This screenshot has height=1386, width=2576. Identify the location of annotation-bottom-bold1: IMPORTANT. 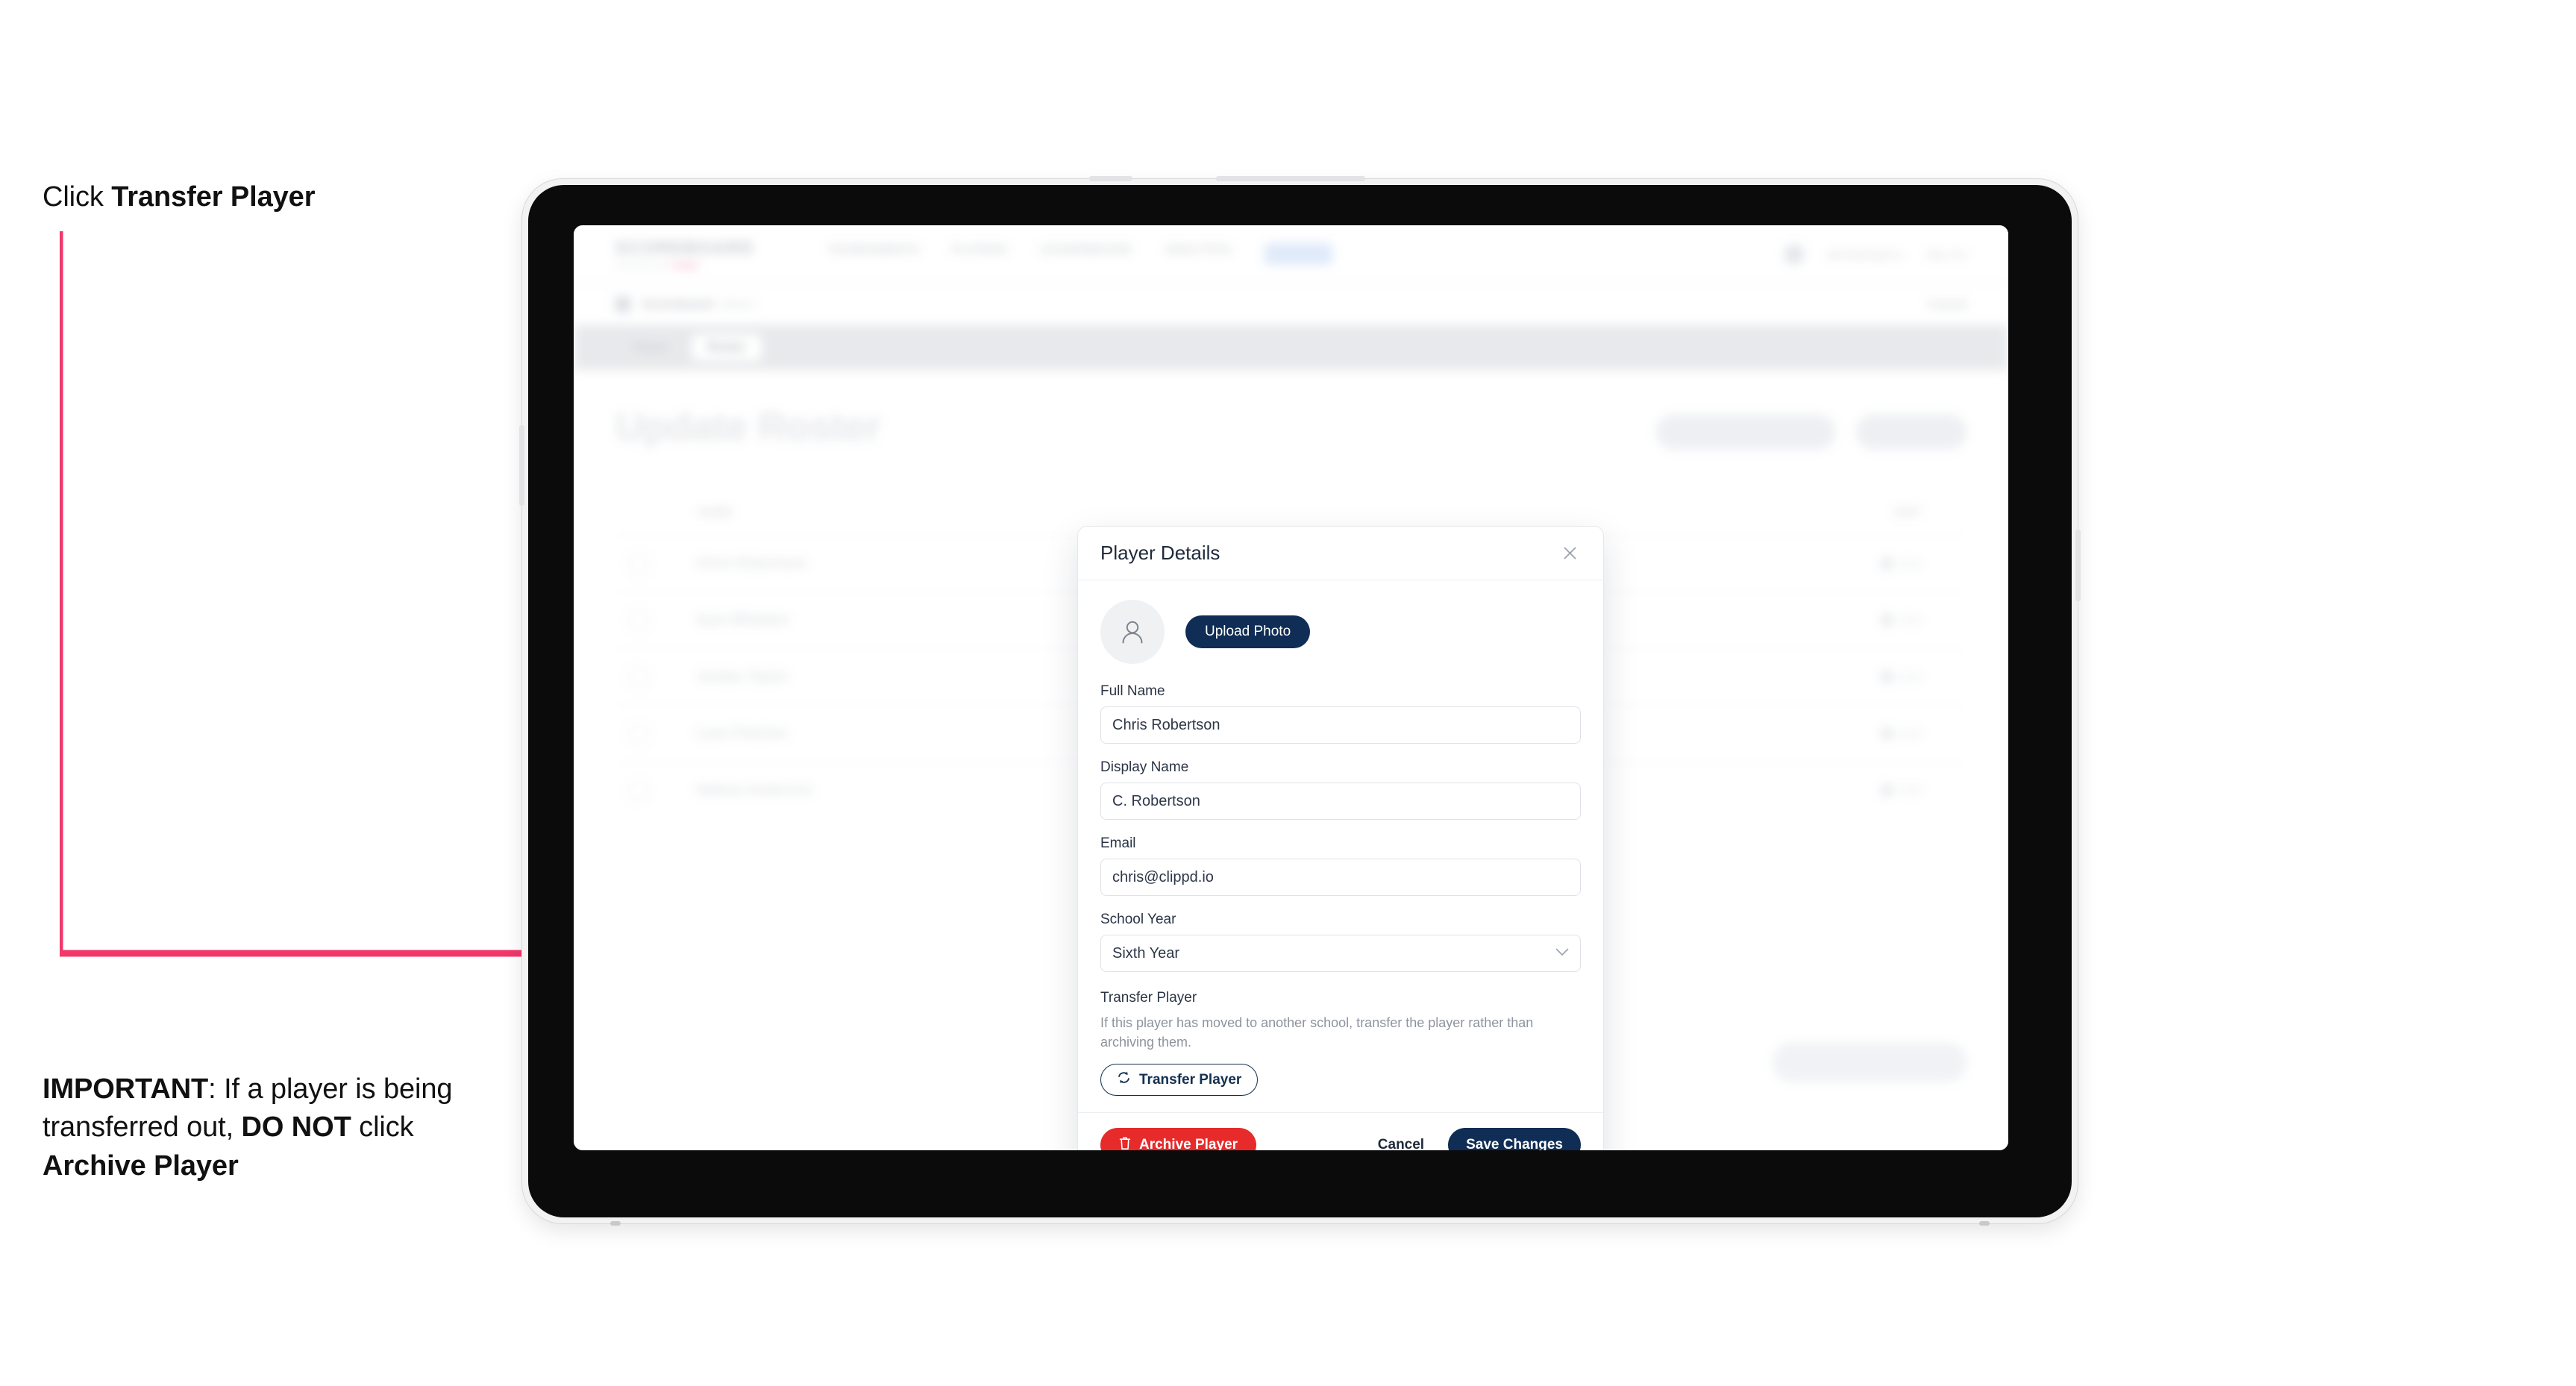
(126, 1089).